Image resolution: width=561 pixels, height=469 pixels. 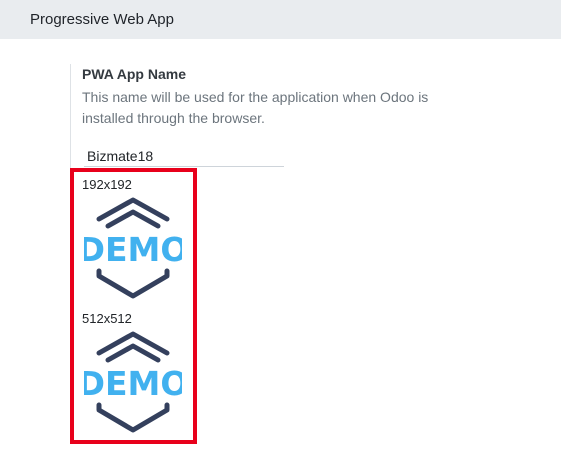 What do you see at coordinates (134, 74) in the screenshot?
I see `setting-title: PWA App Name` at bounding box center [134, 74].